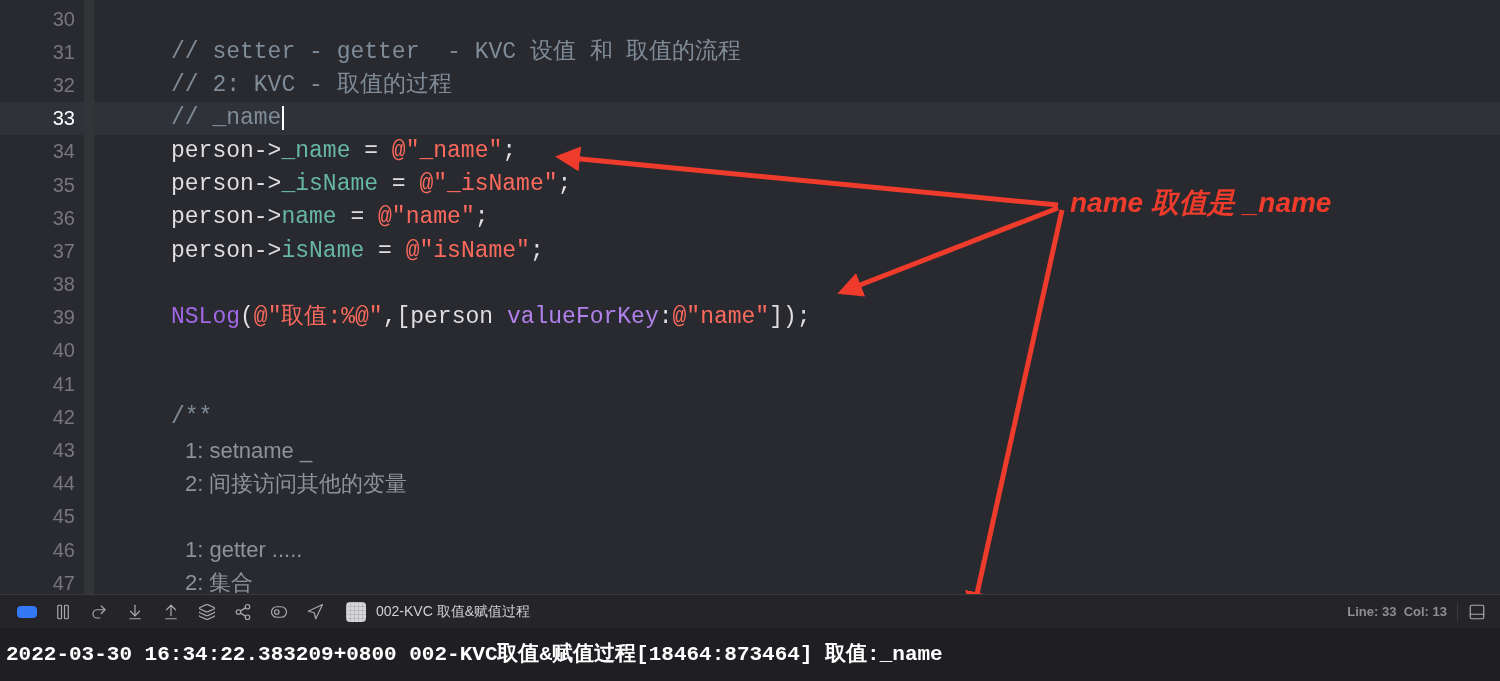  I want to click on line-number: 39, so click(63, 318).